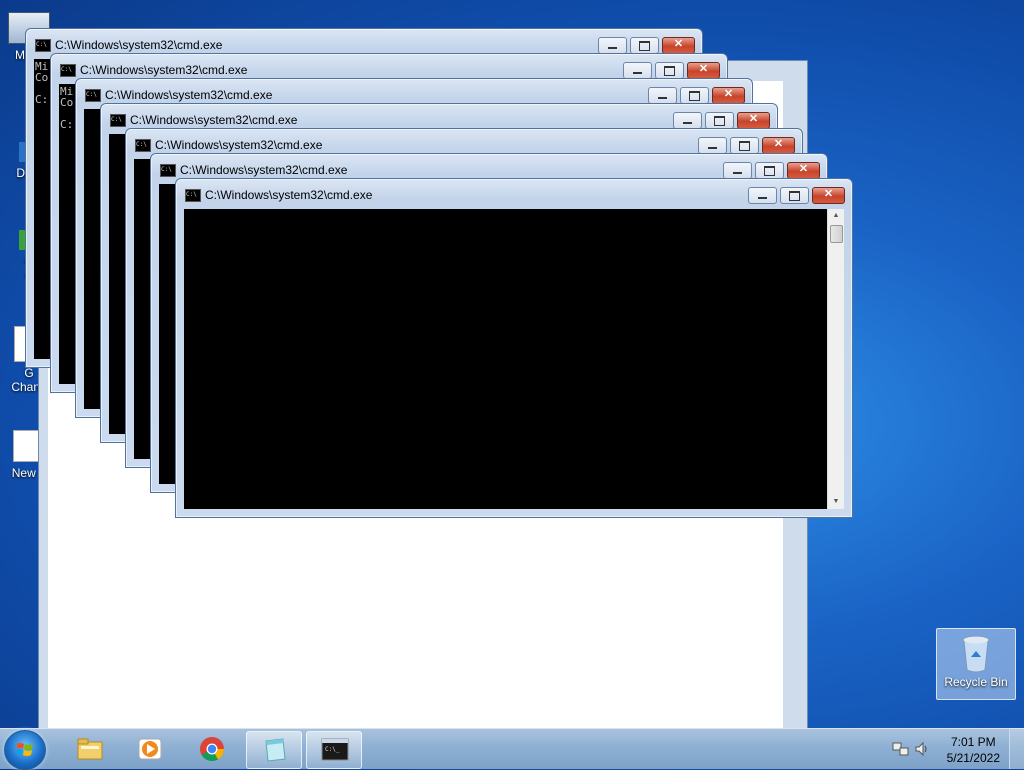 The image size is (1024, 770). I want to click on svg-text: C:\_, so click(332, 749).